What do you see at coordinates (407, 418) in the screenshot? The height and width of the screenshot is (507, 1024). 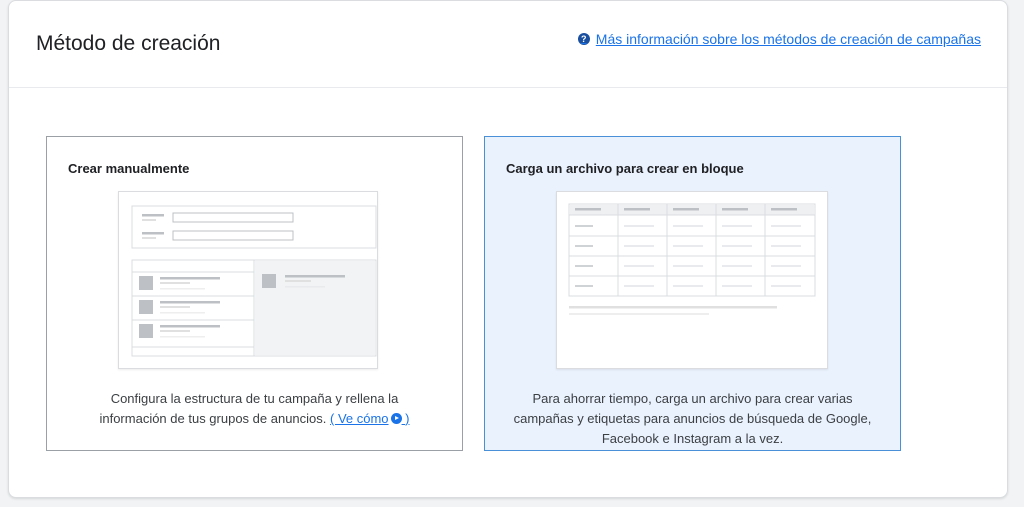 I see `see-how-close: )` at bounding box center [407, 418].